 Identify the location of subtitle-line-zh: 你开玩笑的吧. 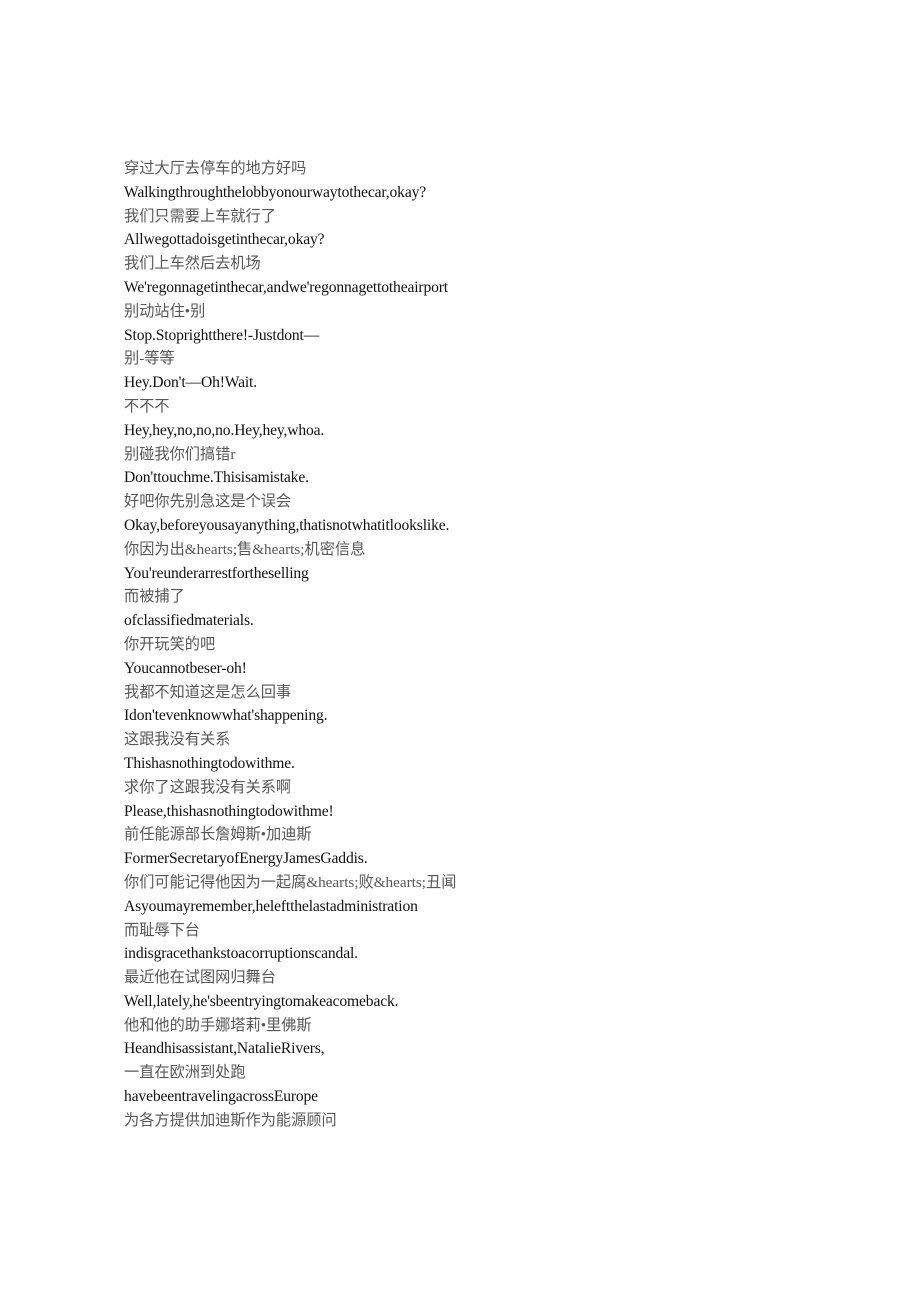
(170, 644).